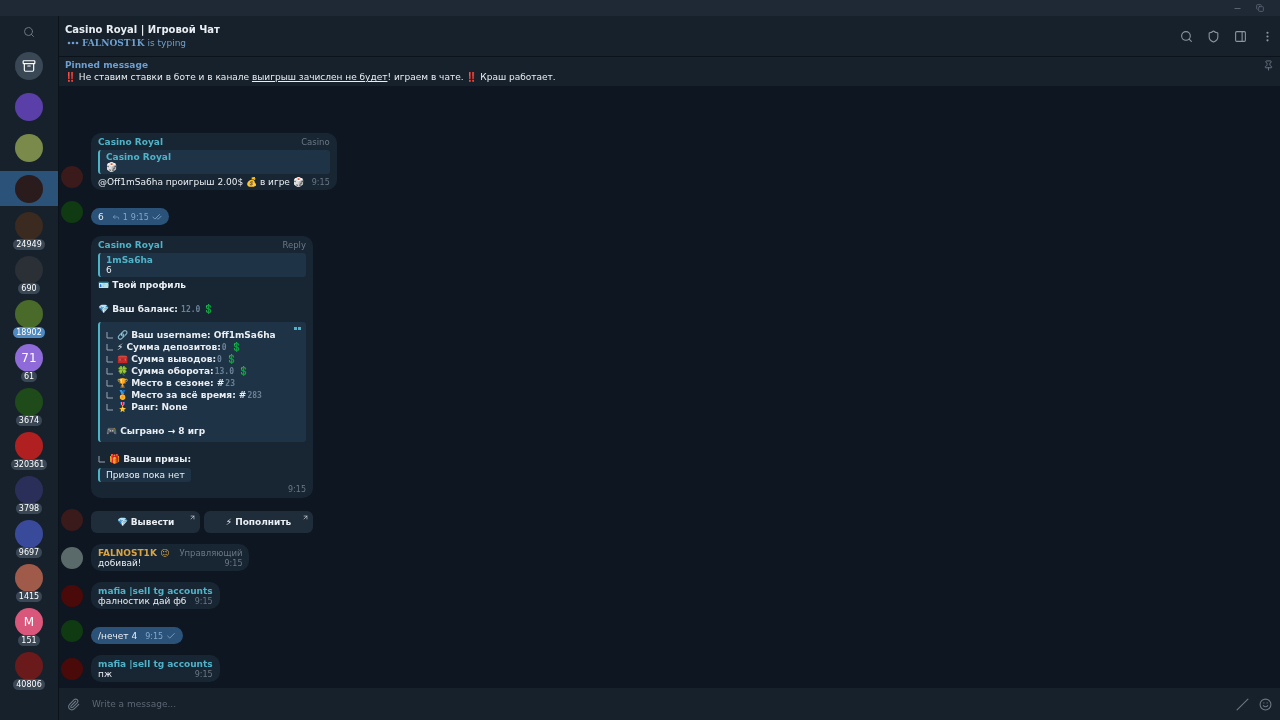  I want to click on selected-chat-highlight, so click(29, 188).